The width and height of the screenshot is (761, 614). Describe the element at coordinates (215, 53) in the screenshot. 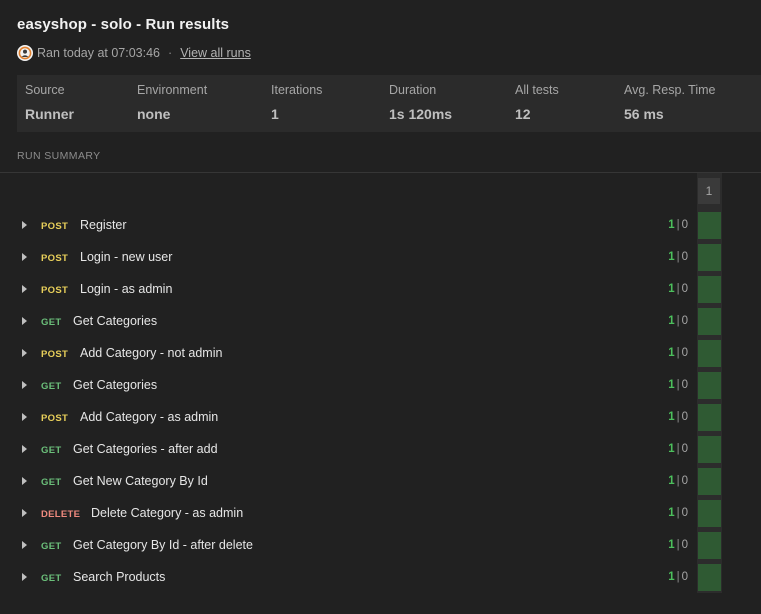

I see `view-all-runs-link: View all runs` at that location.